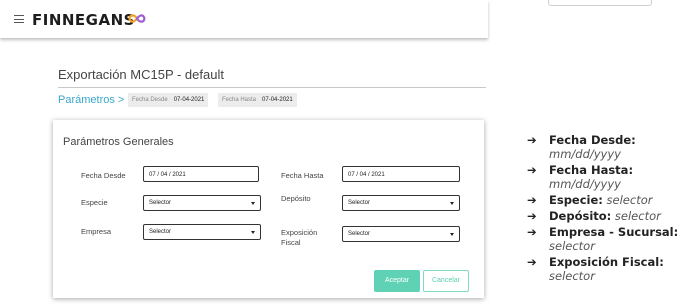 The height and width of the screenshot is (308, 690). What do you see at coordinates (446, 281) in the screenshot?
I see `cancel-button: Cancelar` at bounding box center [446, 281].